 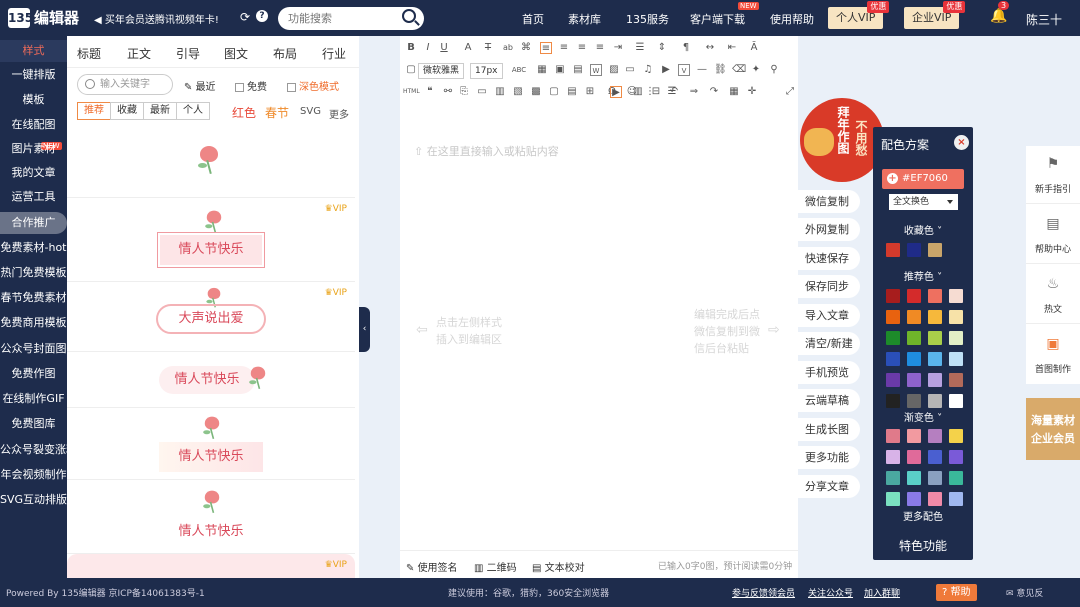 I want to click on link-icon: ⛓, so click(x=720, y=70).